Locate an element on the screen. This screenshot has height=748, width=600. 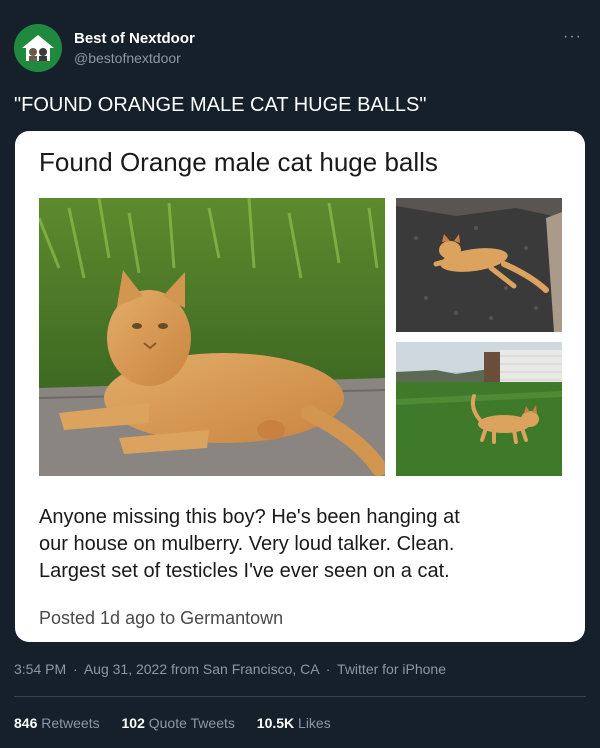
tweet-source: Twitter for iPhone is located at coordinates (391, 669).